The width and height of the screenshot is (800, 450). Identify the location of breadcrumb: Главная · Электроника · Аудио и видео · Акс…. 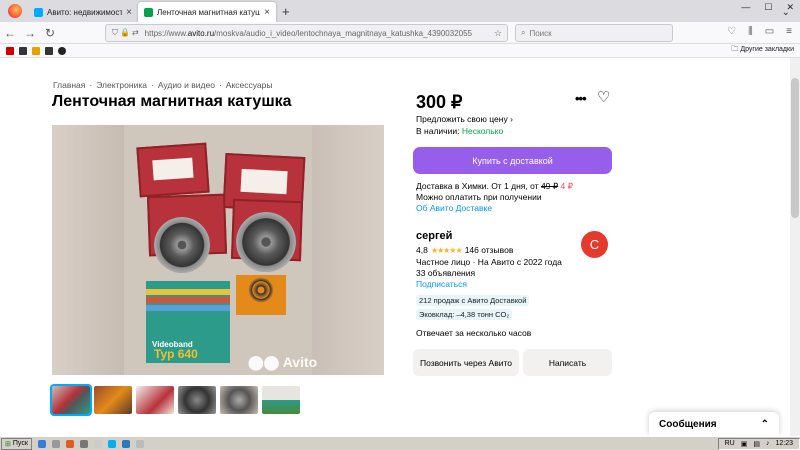
(162, 85).